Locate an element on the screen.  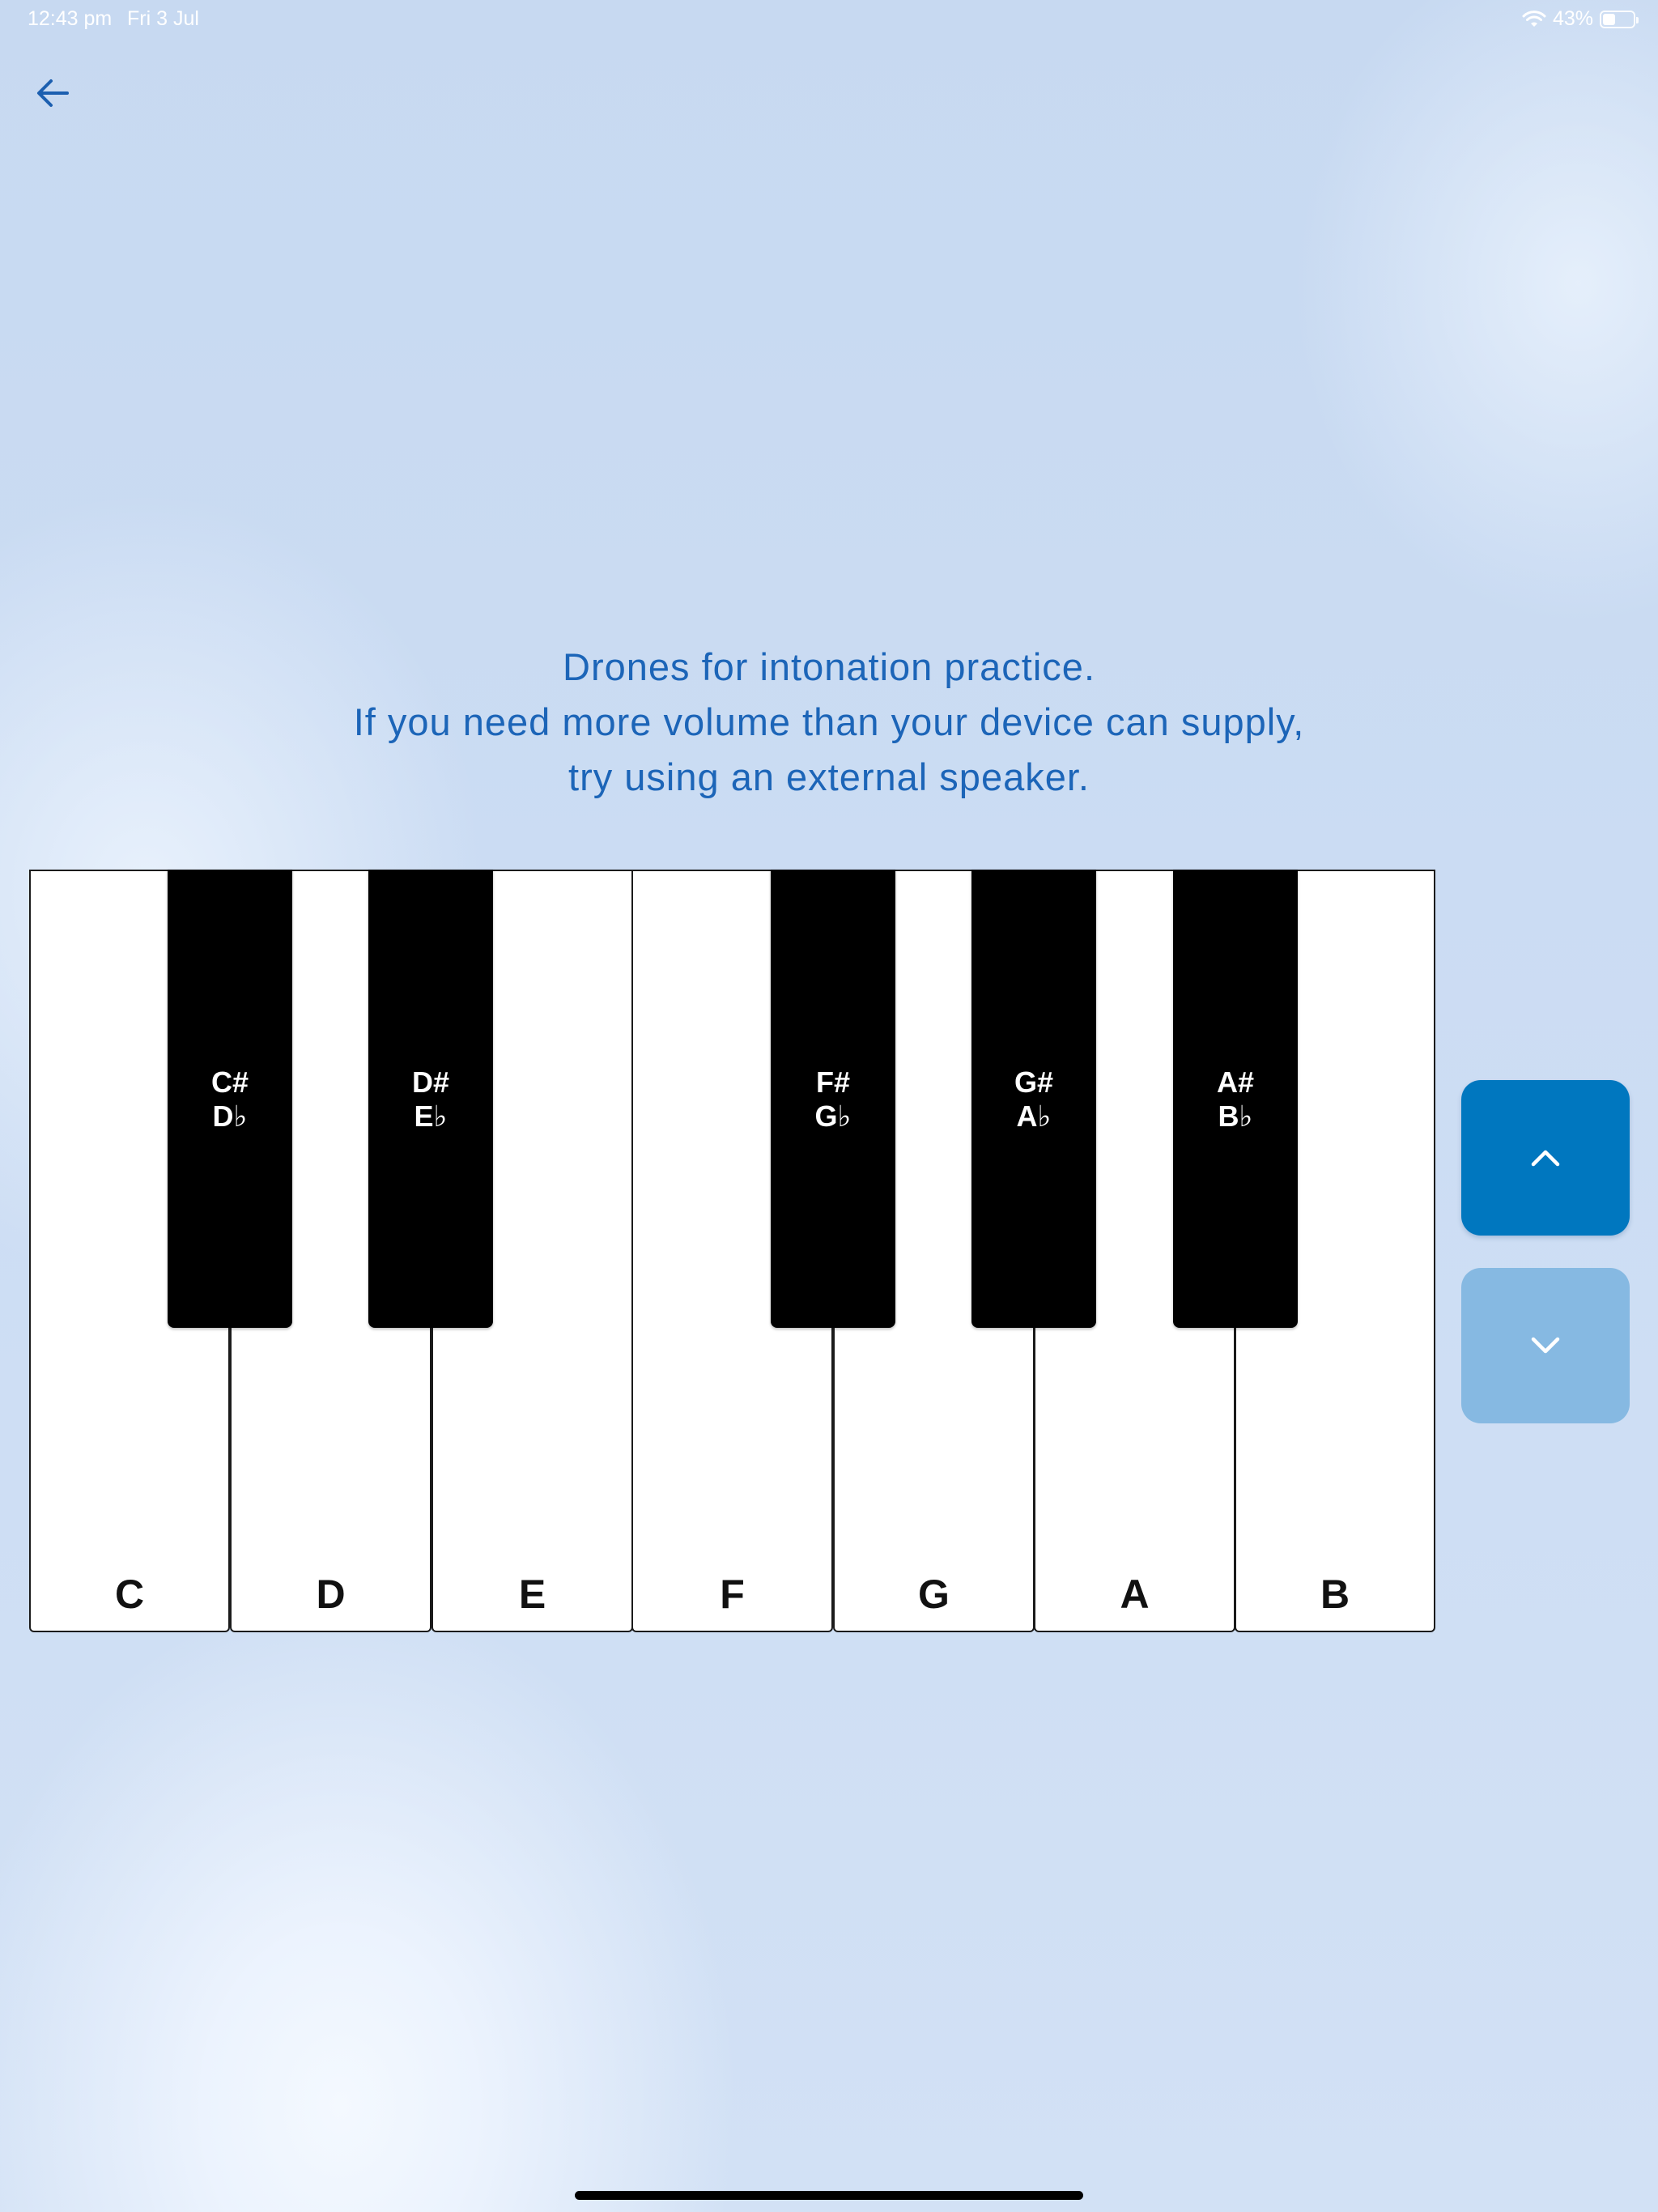
black-key-d-sharp: D# E♭ is located at coordinates (430, 1099).